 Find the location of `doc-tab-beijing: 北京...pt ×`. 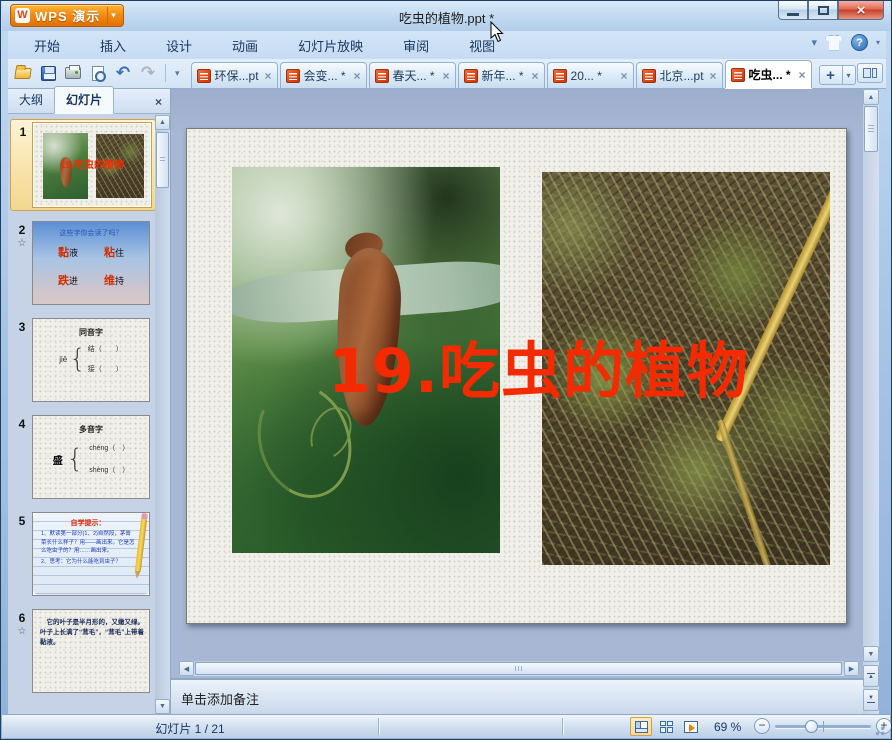

doc-tab-beijing: 北京...pt × is located at coordinates (679, 75).